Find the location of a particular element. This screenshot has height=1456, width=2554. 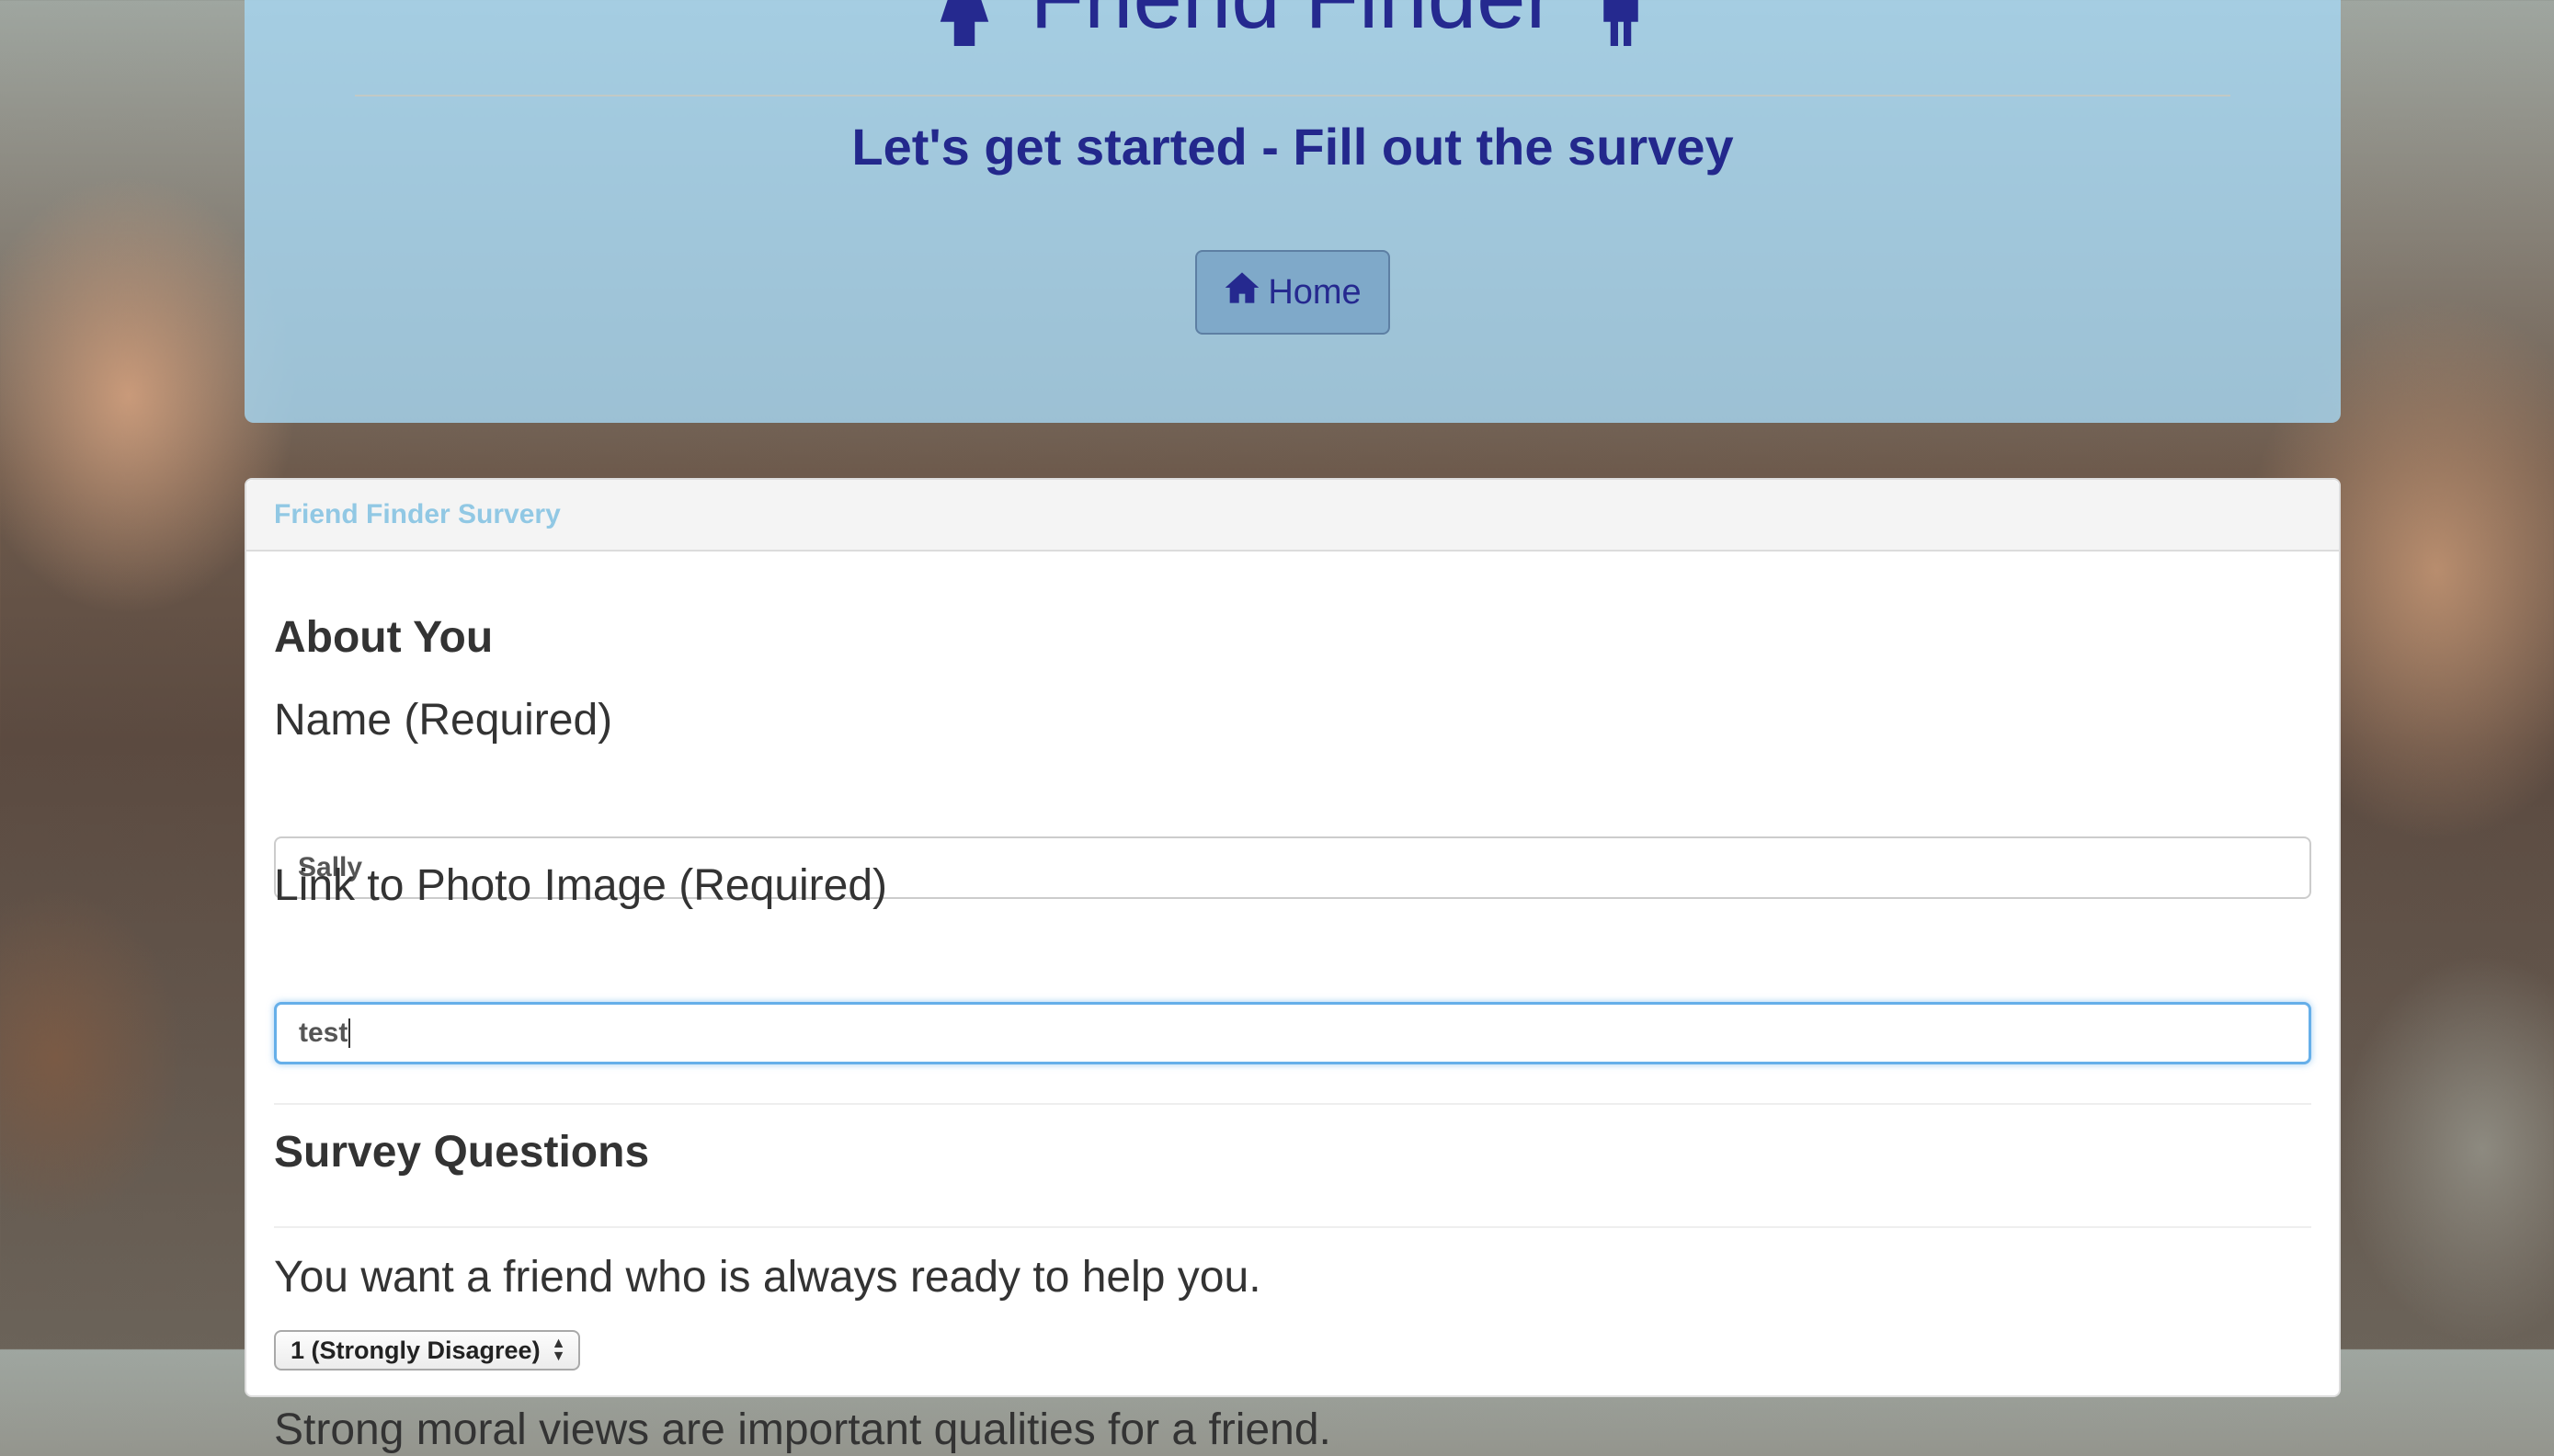

page-subtitle: Let's get started - Fill out the survey is located at coordinates (1292, 147).